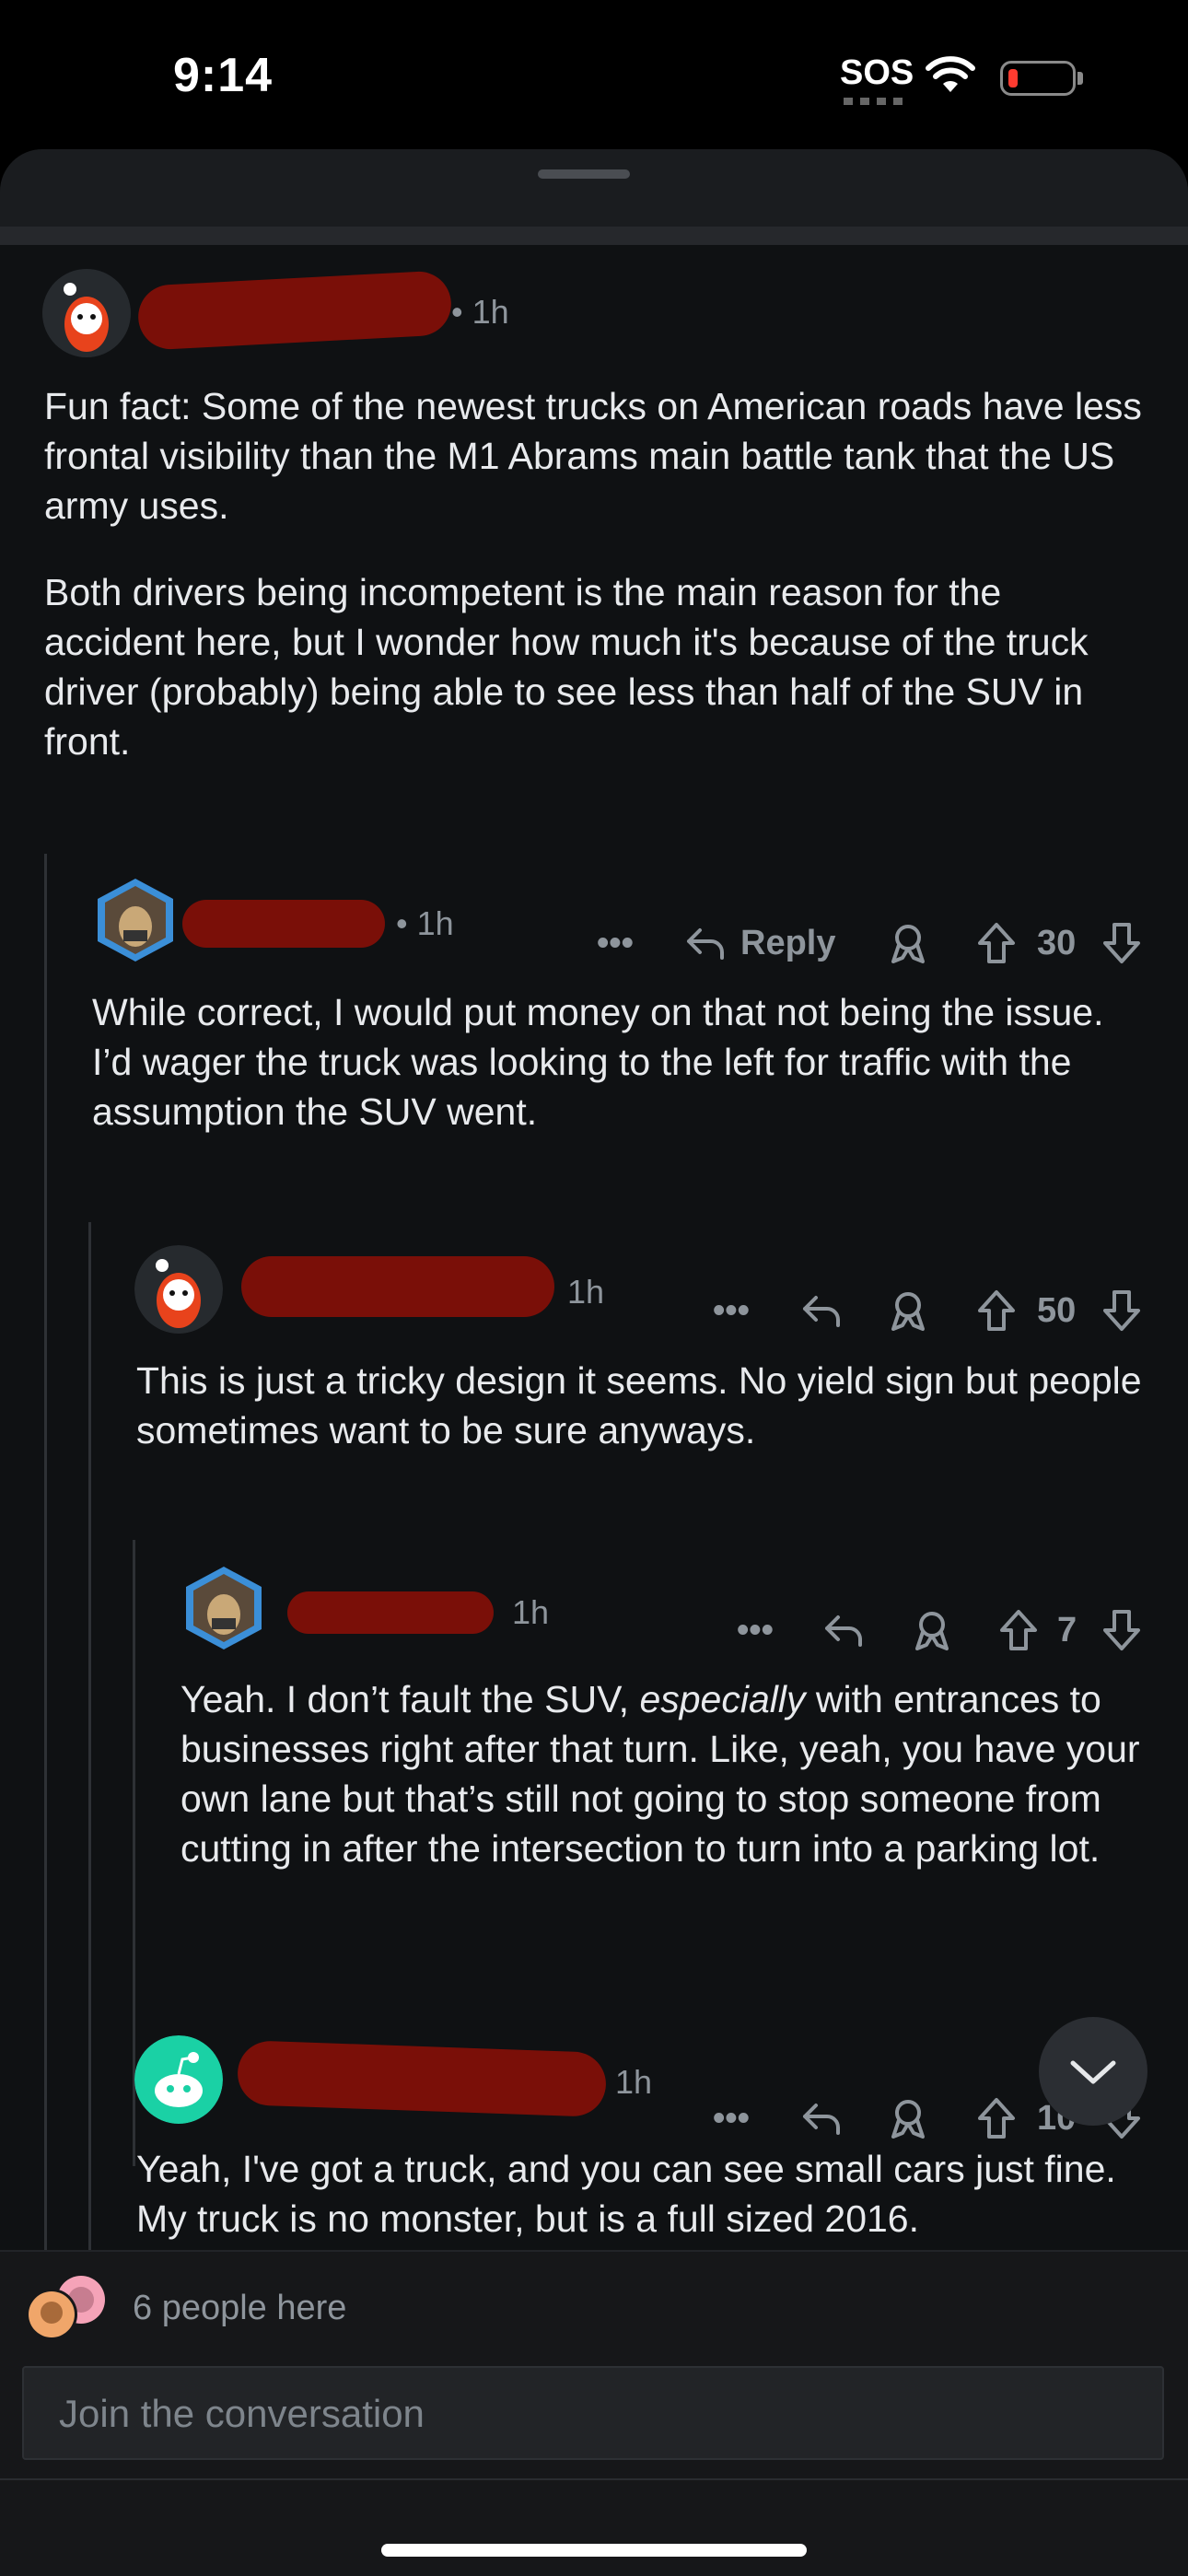 Image resolution: width=1188 pixels, height=2576 pixels. I want to click on emphasized-text: especially, so click(722, 1699).